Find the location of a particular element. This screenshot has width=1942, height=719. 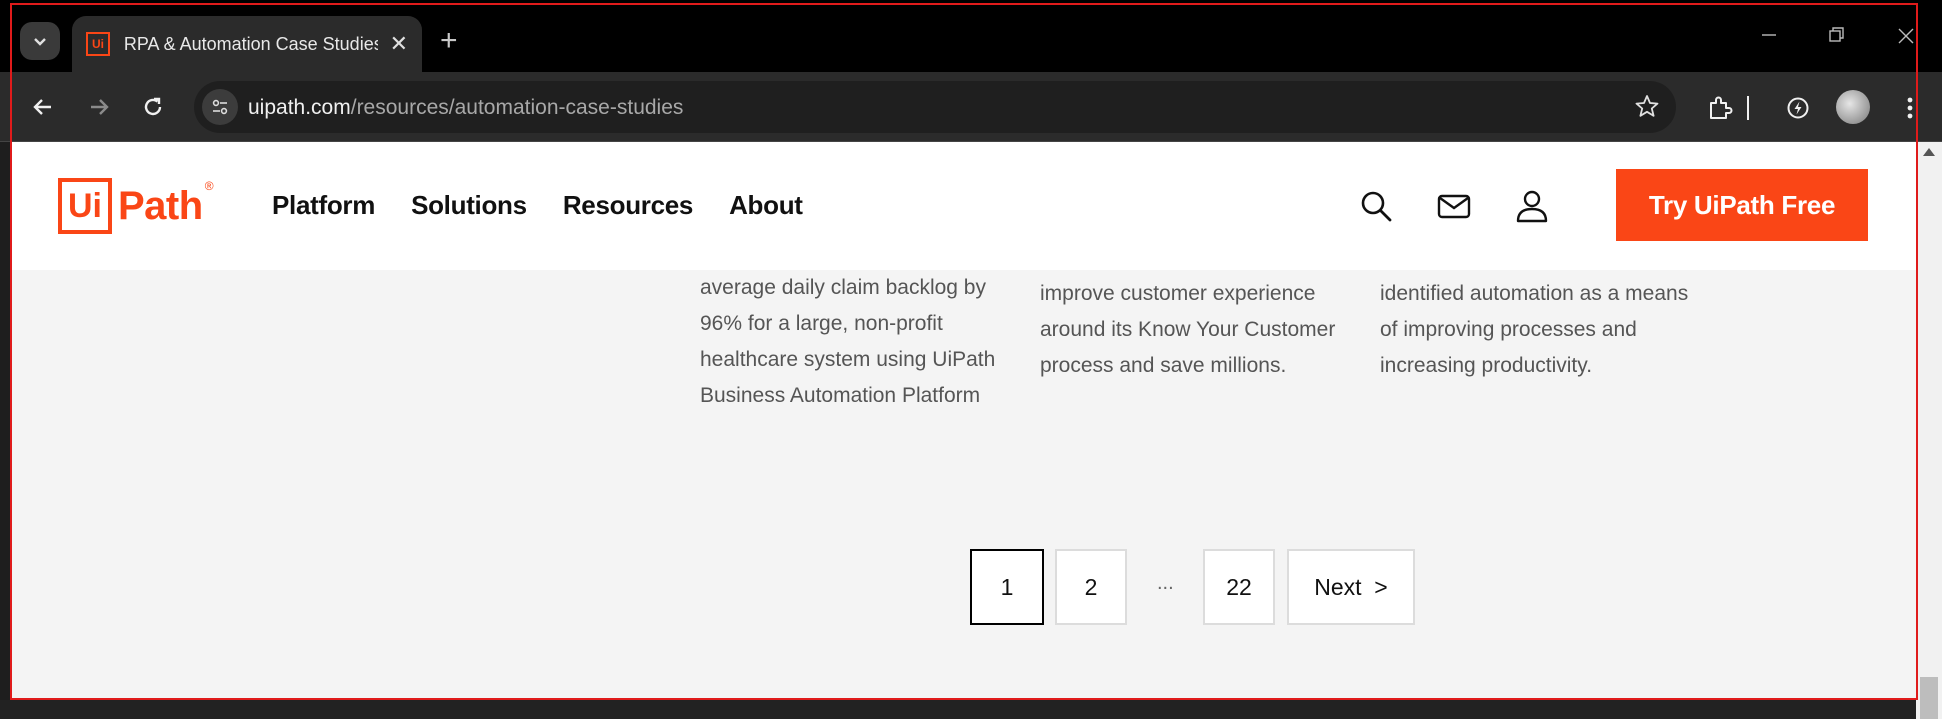

logo-text: Path is located at coordinates (160, 205).